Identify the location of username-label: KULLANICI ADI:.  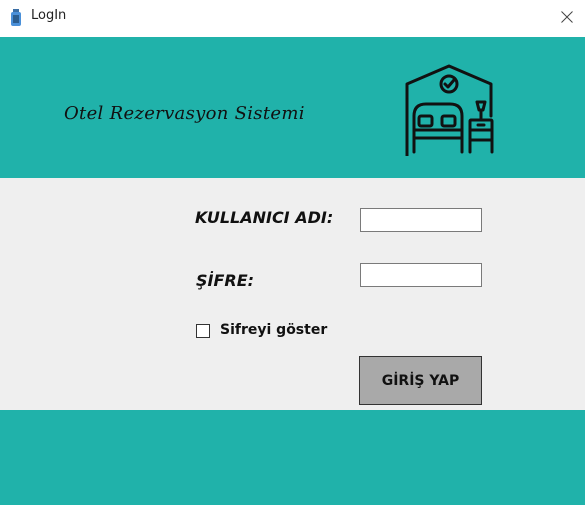
(264, 217).